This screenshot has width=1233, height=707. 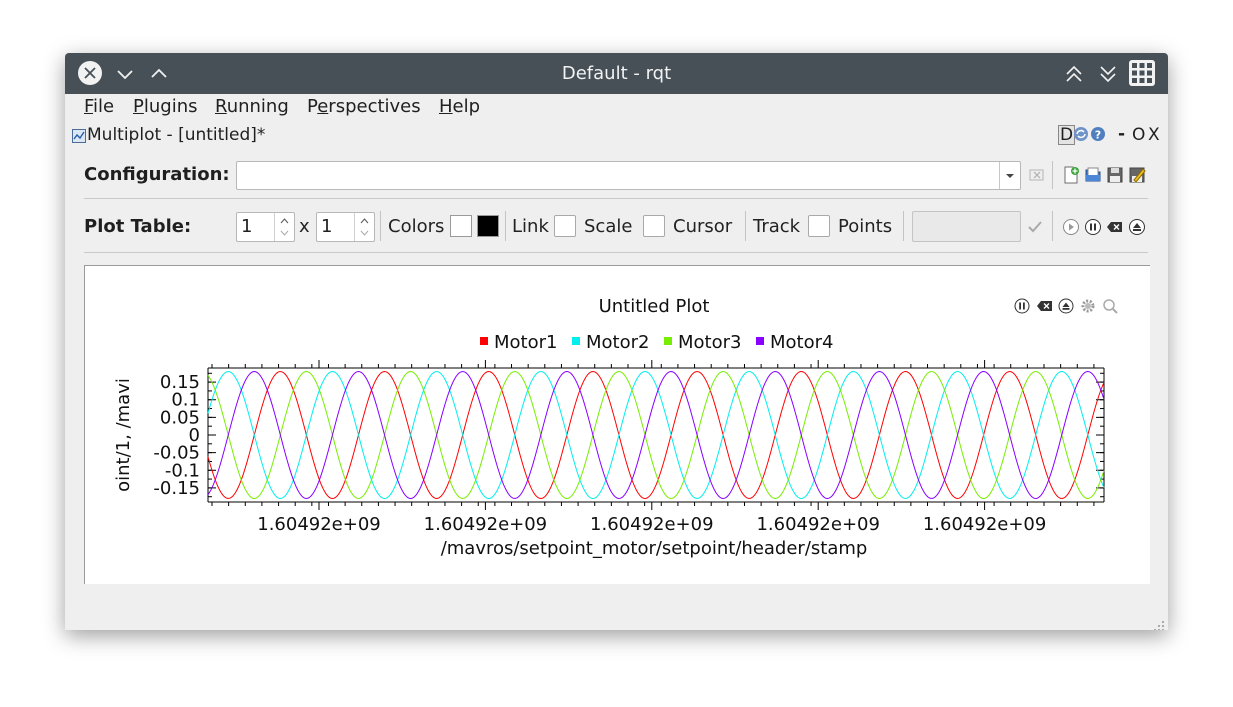 I want to click on series-line-motor3, so click(x=656, y=435).